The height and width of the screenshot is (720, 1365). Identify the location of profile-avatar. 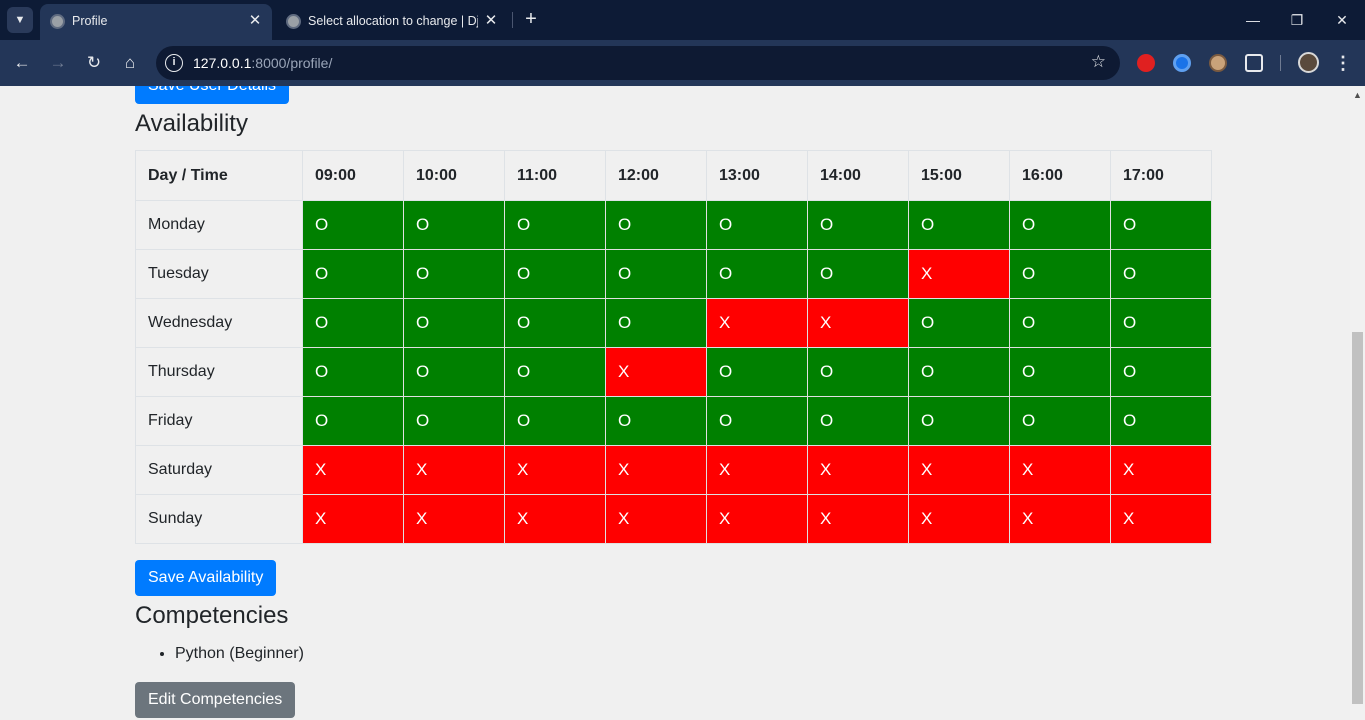
(1308, 62).